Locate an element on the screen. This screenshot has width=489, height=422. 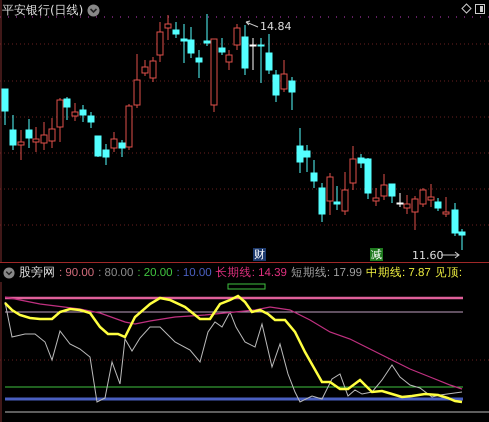
low-price-label: 11.60 is located at coordinates (428, 255).